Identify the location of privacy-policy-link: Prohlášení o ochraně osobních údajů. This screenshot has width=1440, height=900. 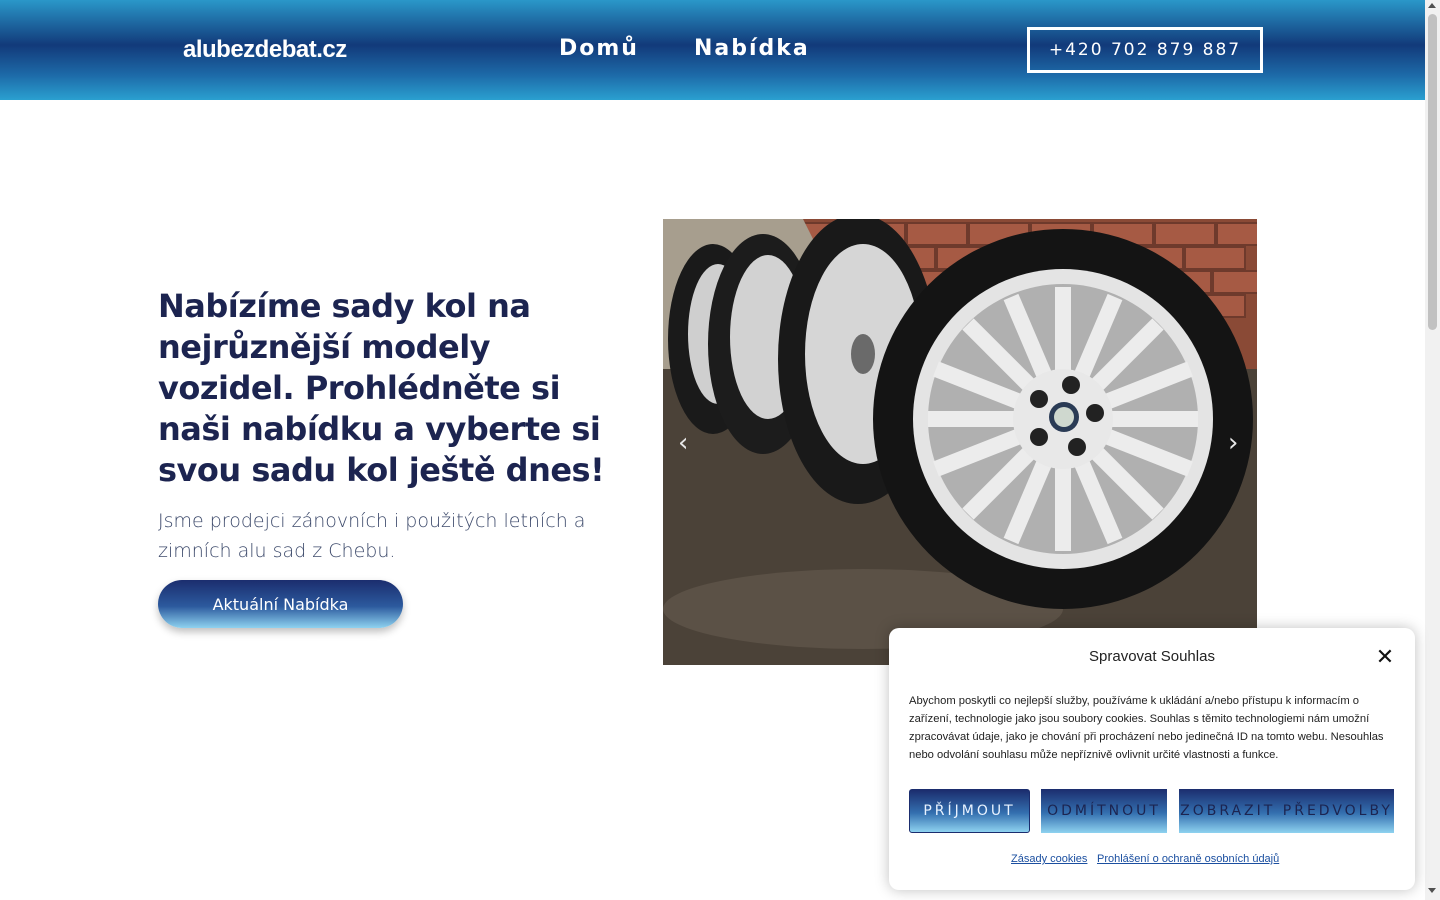
(1188, 859).